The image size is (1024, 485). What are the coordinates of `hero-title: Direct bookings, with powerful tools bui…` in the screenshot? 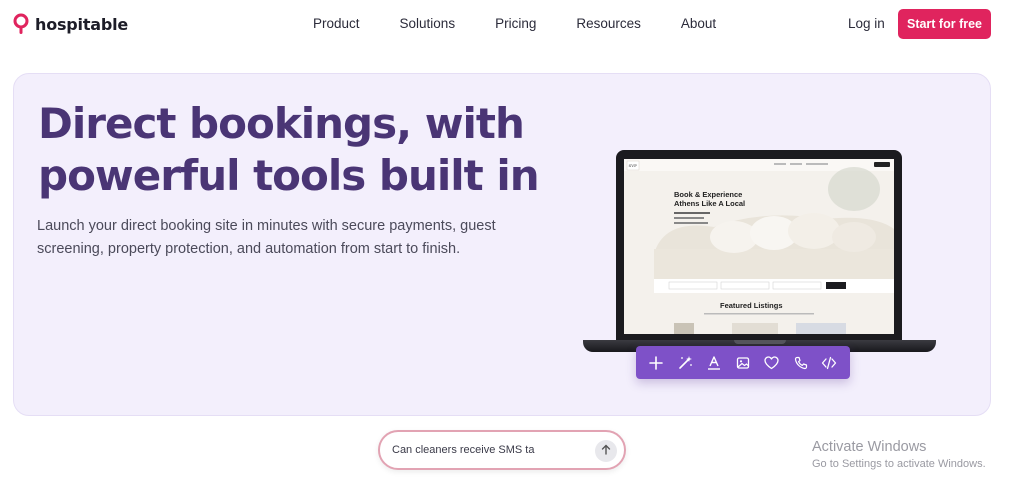 It's located at (289, 149).